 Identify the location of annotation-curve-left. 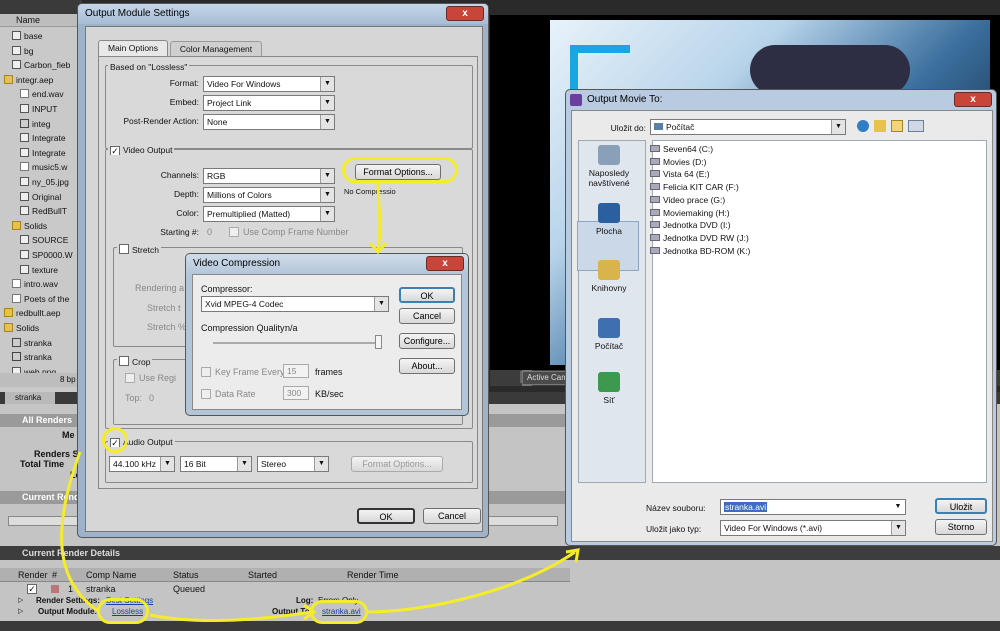
(80, 532).